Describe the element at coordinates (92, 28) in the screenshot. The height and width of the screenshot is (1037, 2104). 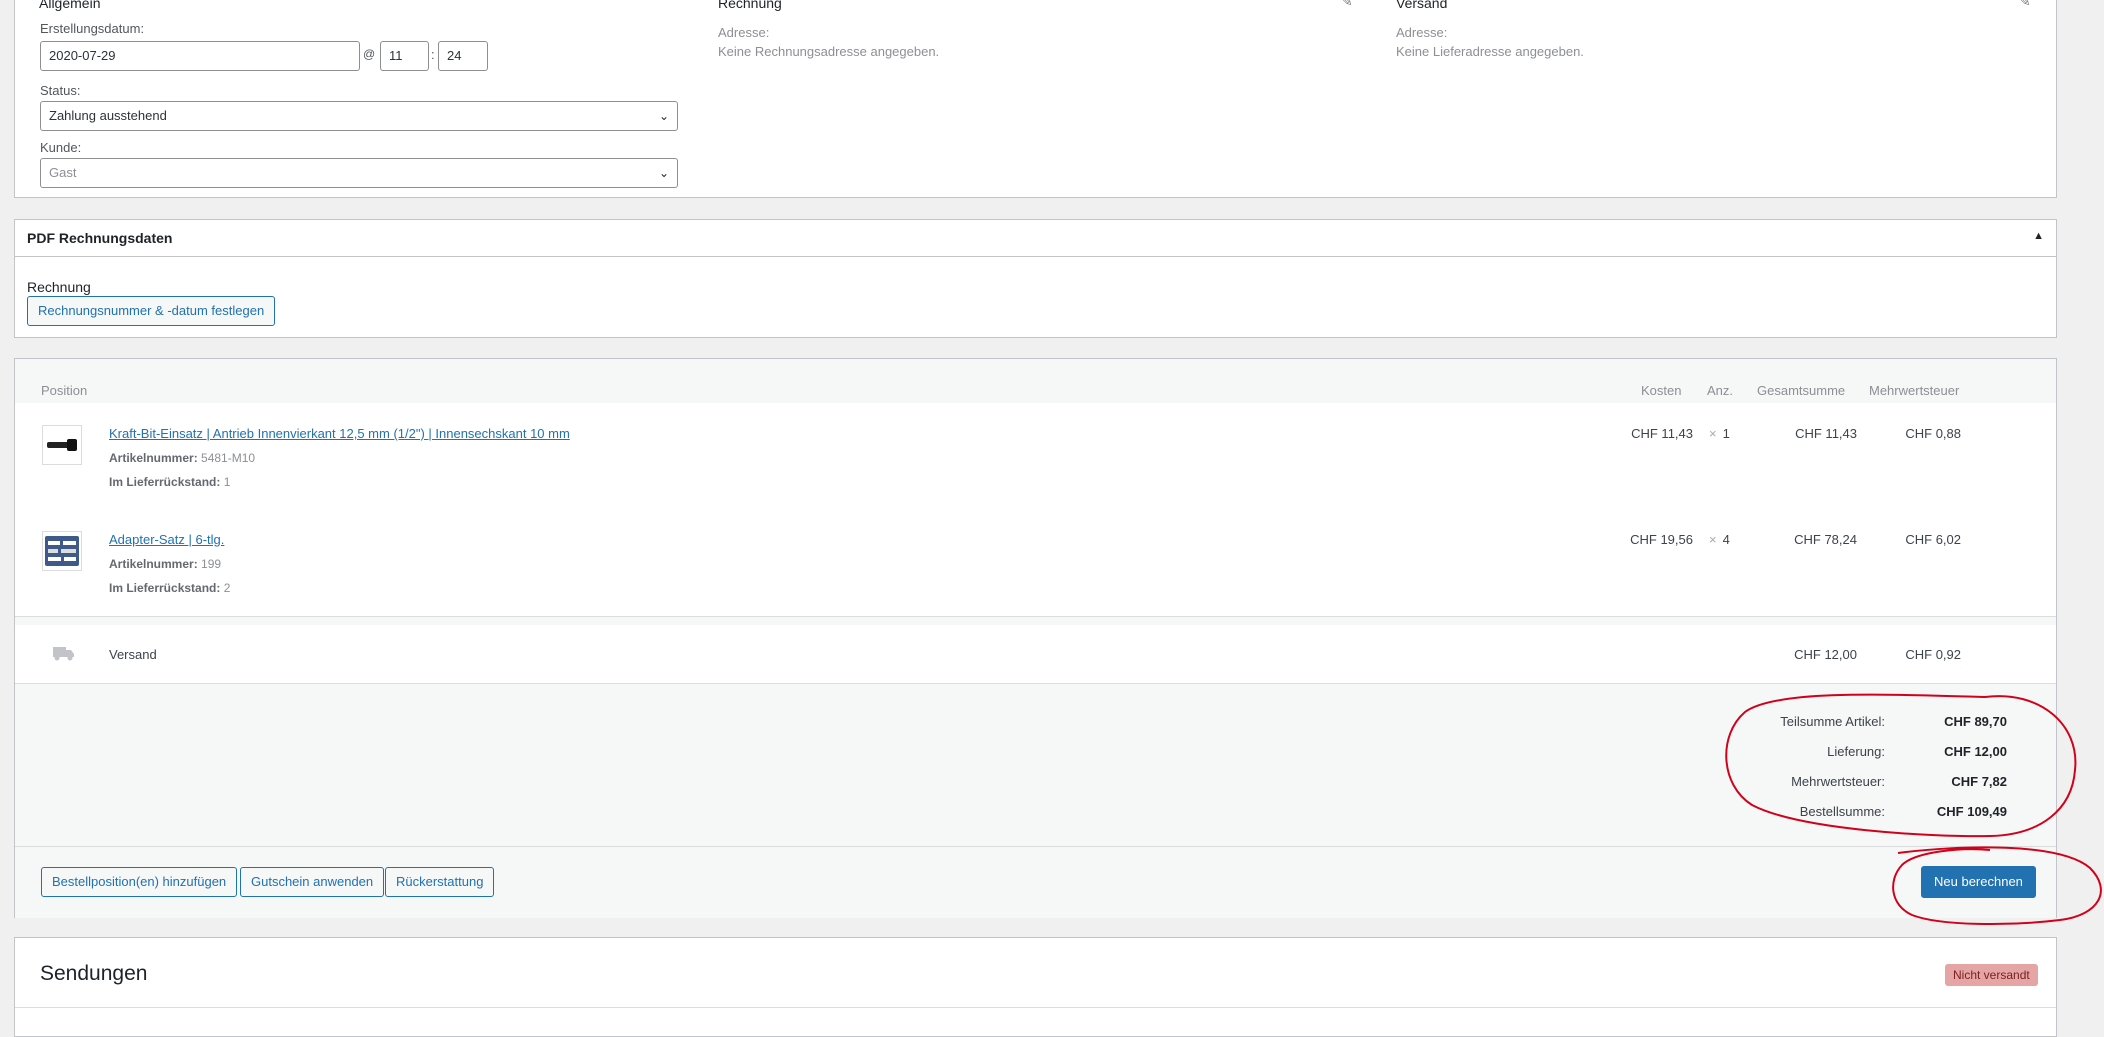
I see `created-date-label: Erstellungsdatum:` at that location.